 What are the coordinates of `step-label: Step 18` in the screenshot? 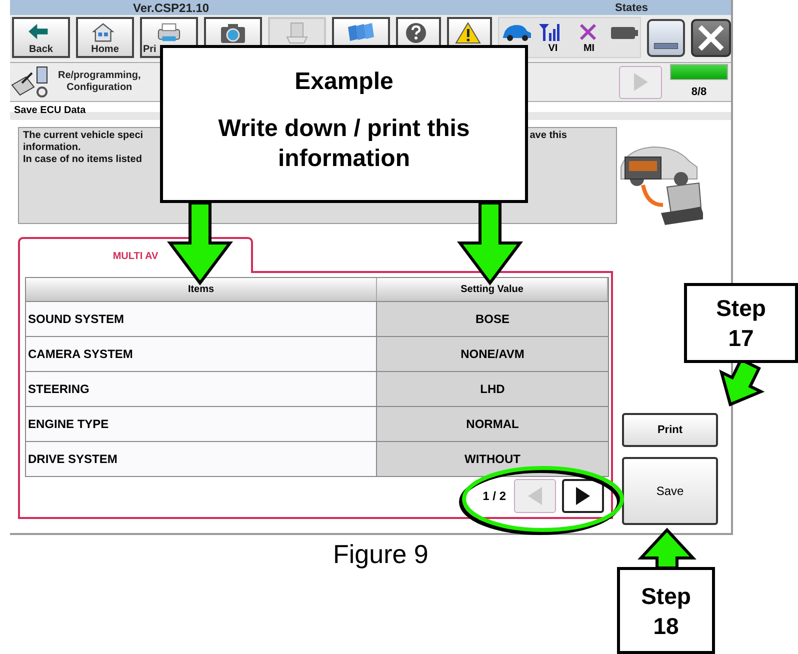 It's located at (666, 611).